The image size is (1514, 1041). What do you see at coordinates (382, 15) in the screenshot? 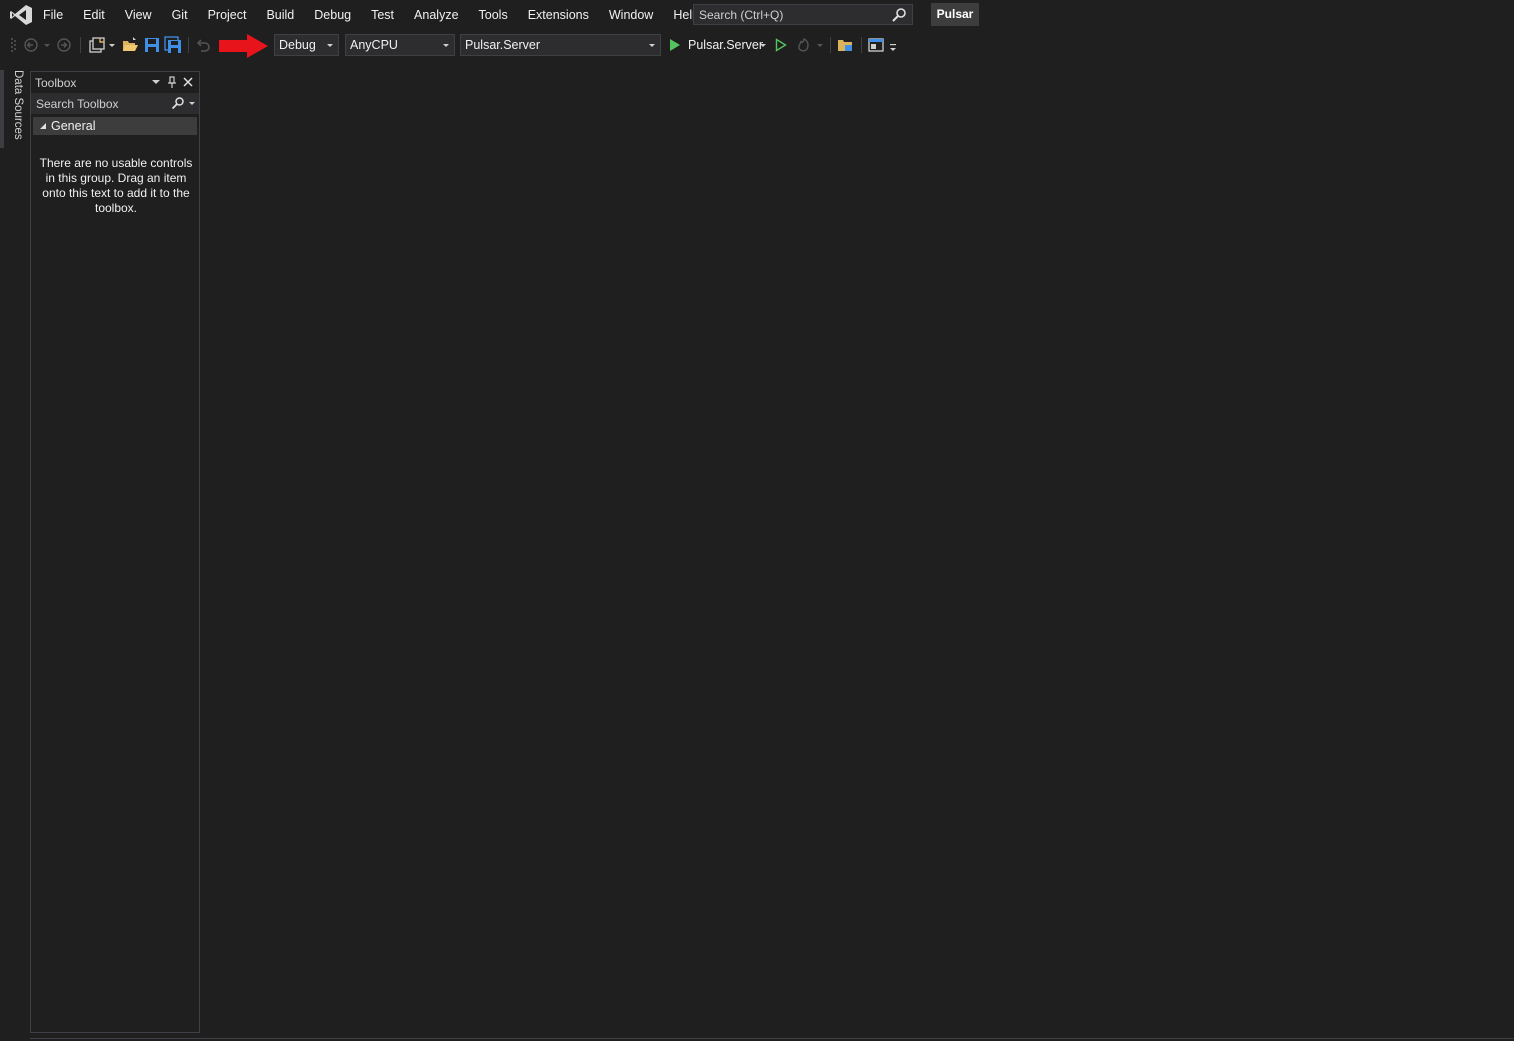
I see `menu-test: Test` at bounding box center [382, 15].